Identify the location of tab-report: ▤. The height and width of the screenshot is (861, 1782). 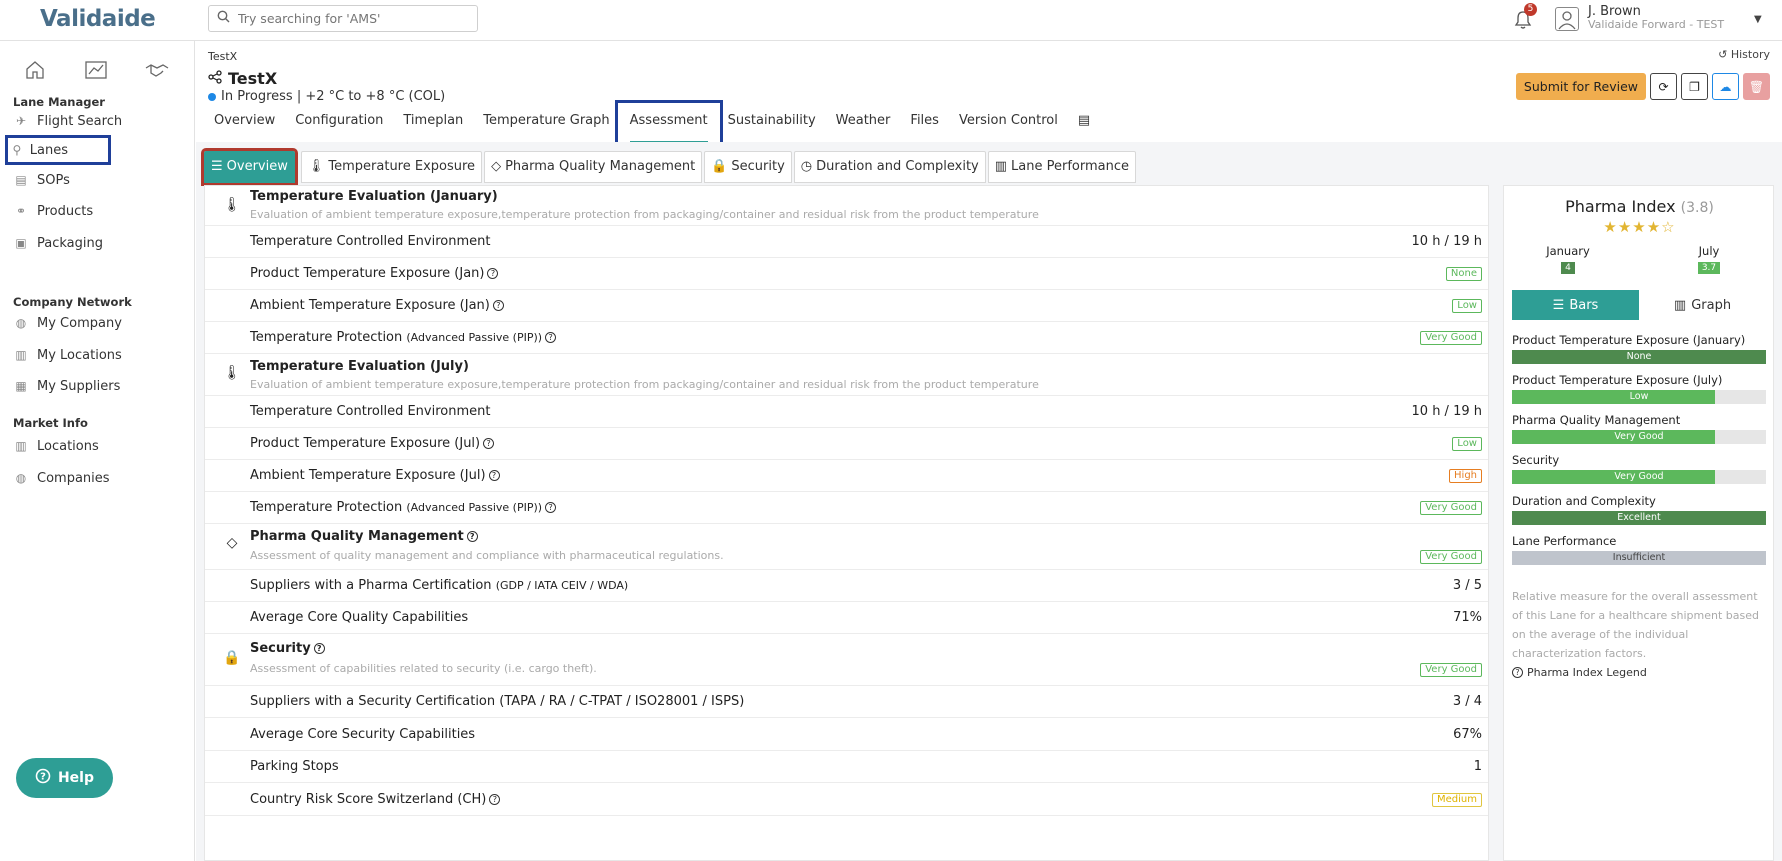
(1084, 122).